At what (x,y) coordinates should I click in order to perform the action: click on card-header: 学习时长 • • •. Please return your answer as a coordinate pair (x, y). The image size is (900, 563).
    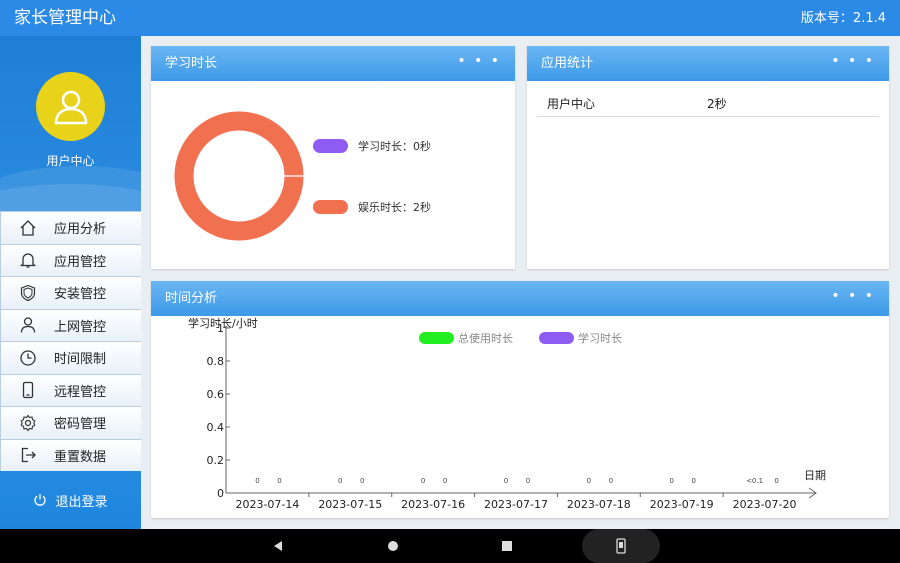
    Looking at the image, I should click on (333, 63).